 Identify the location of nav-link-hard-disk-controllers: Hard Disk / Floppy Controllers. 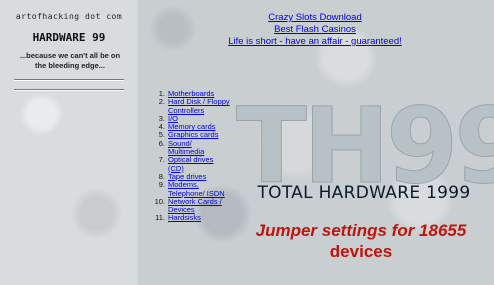
(199, 106).